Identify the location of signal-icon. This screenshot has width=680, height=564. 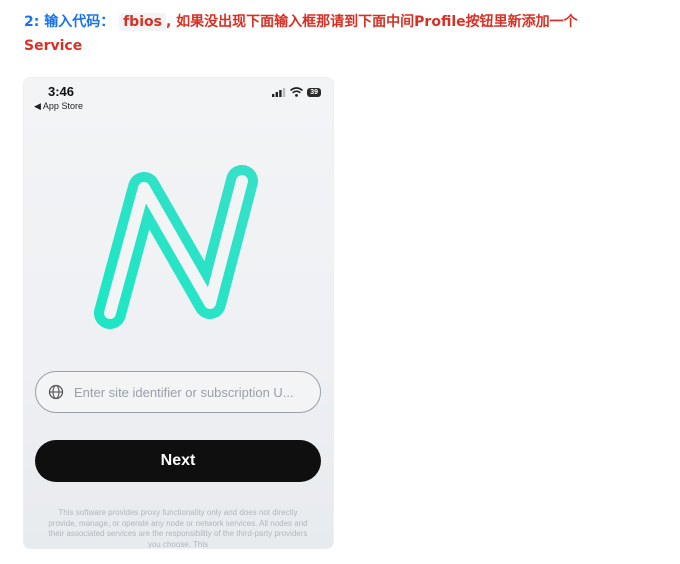
(279, 92).